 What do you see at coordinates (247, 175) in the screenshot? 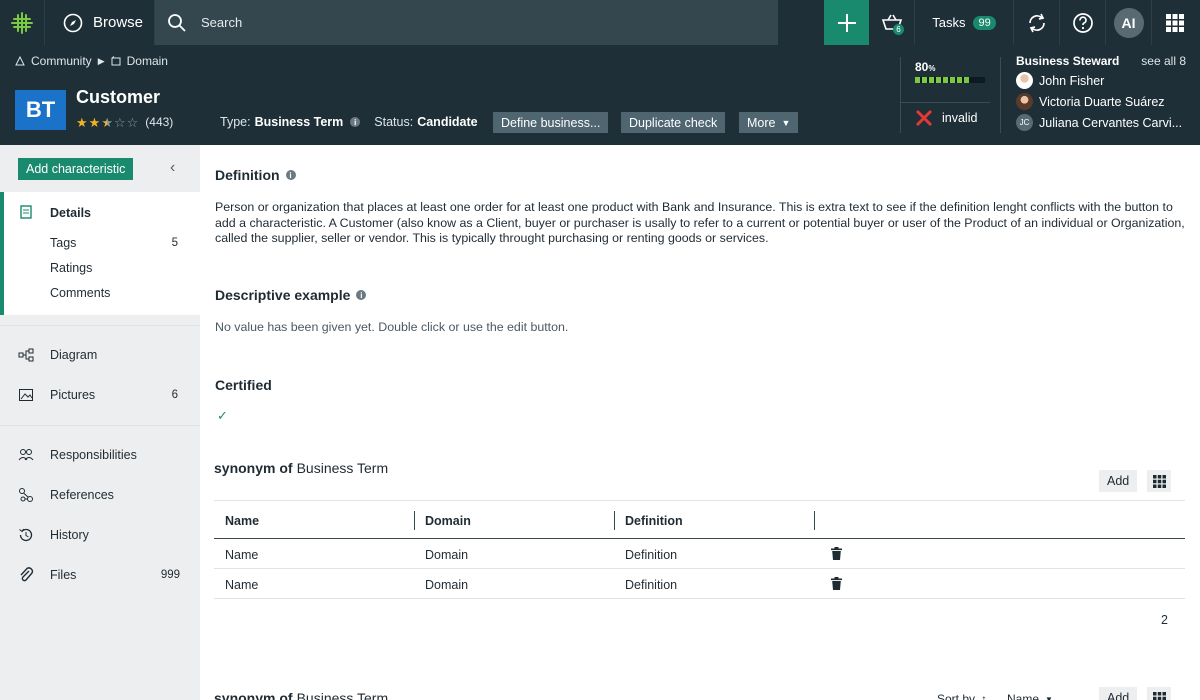
I see `definition-title: Definition` at bounding box center [247, 175].